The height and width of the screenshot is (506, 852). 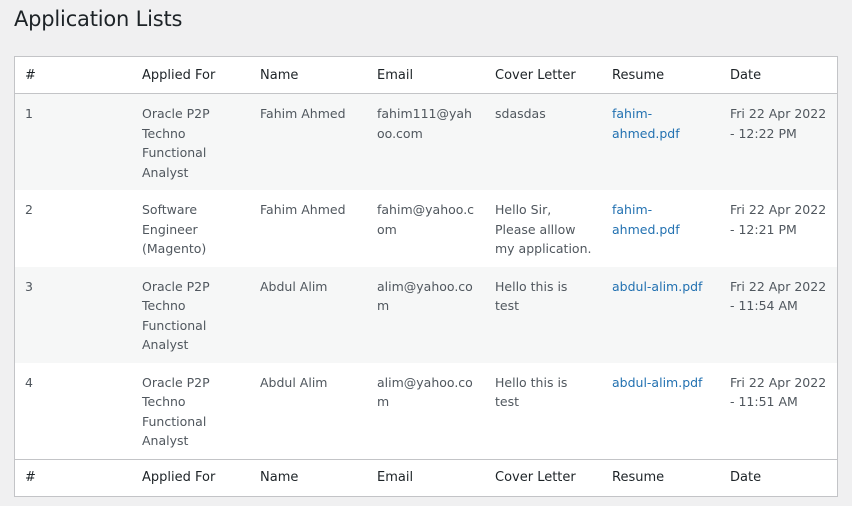 What do you see at coordinates (543, 477) in the screenshot?
I see `footer-header-cover-letter: Cover Letter` at bounding box center [543, 477].